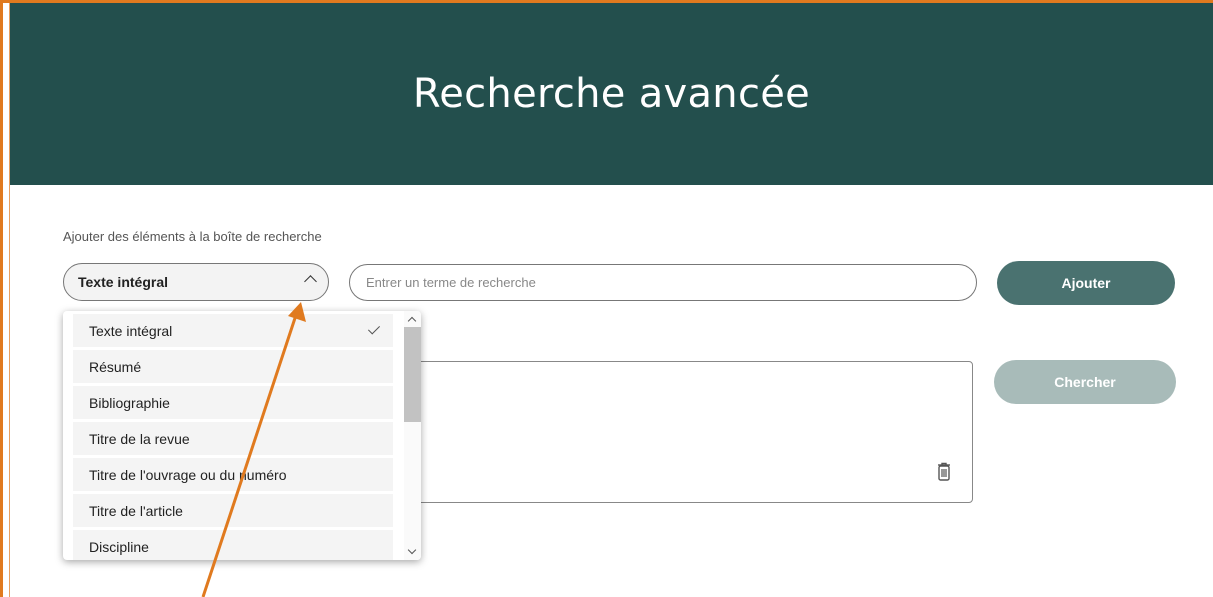 The image size is (1213, 597). I want to click on dropdown-item: Titre de l'ouvrage ou du numéro, so click(233, 474).